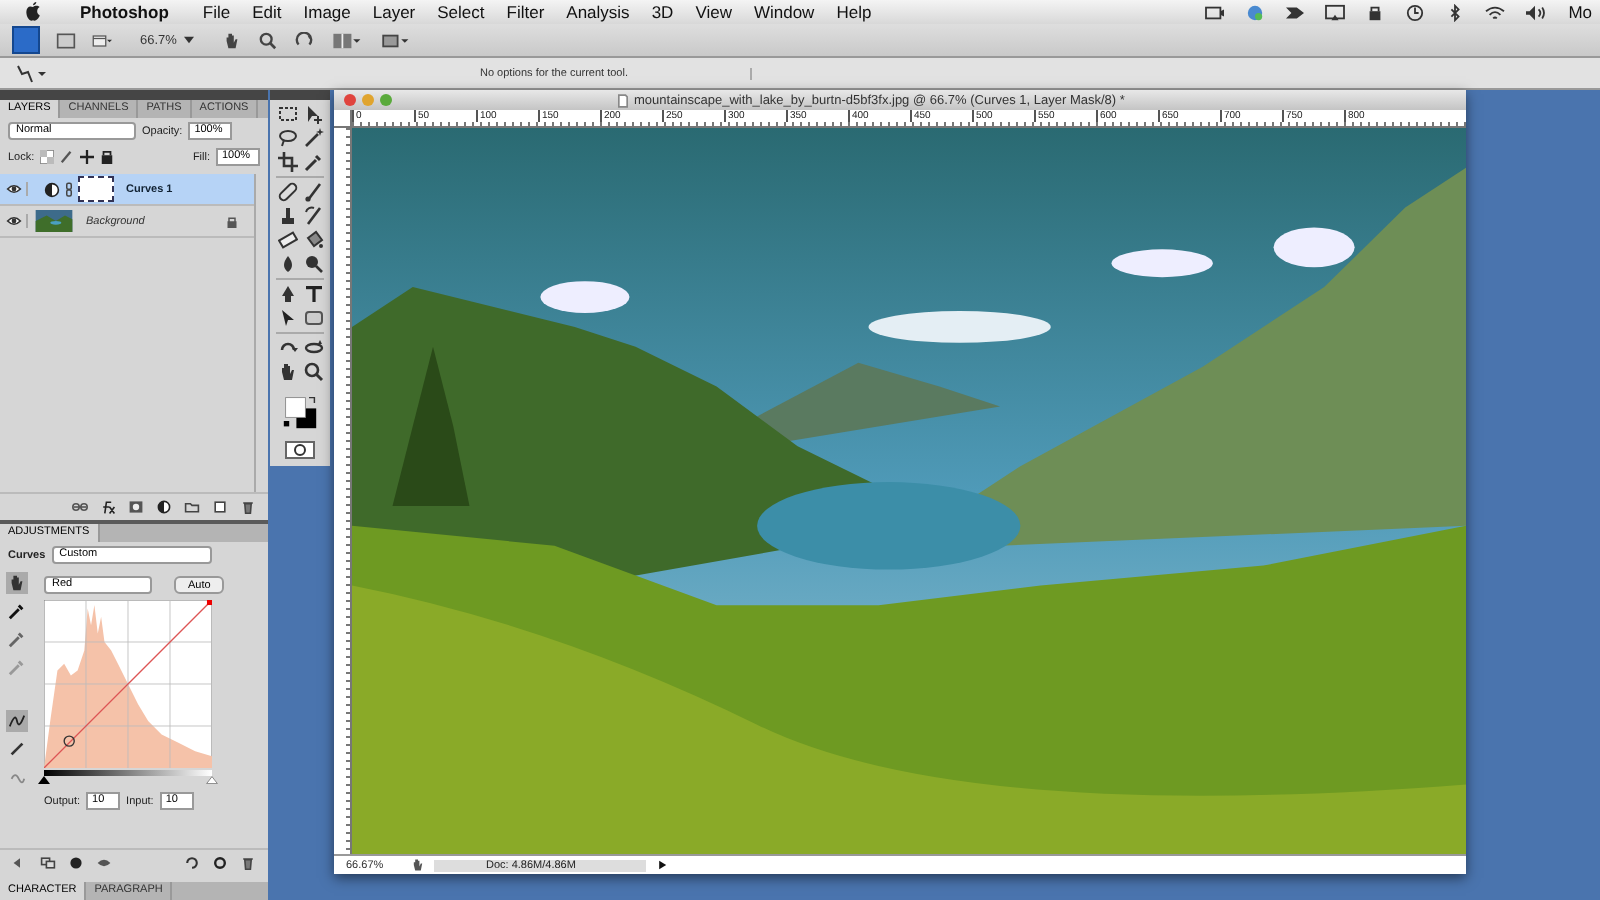 The image size is (1600, 900). I want to click on landscape-thumbnail, so click(54, 221).